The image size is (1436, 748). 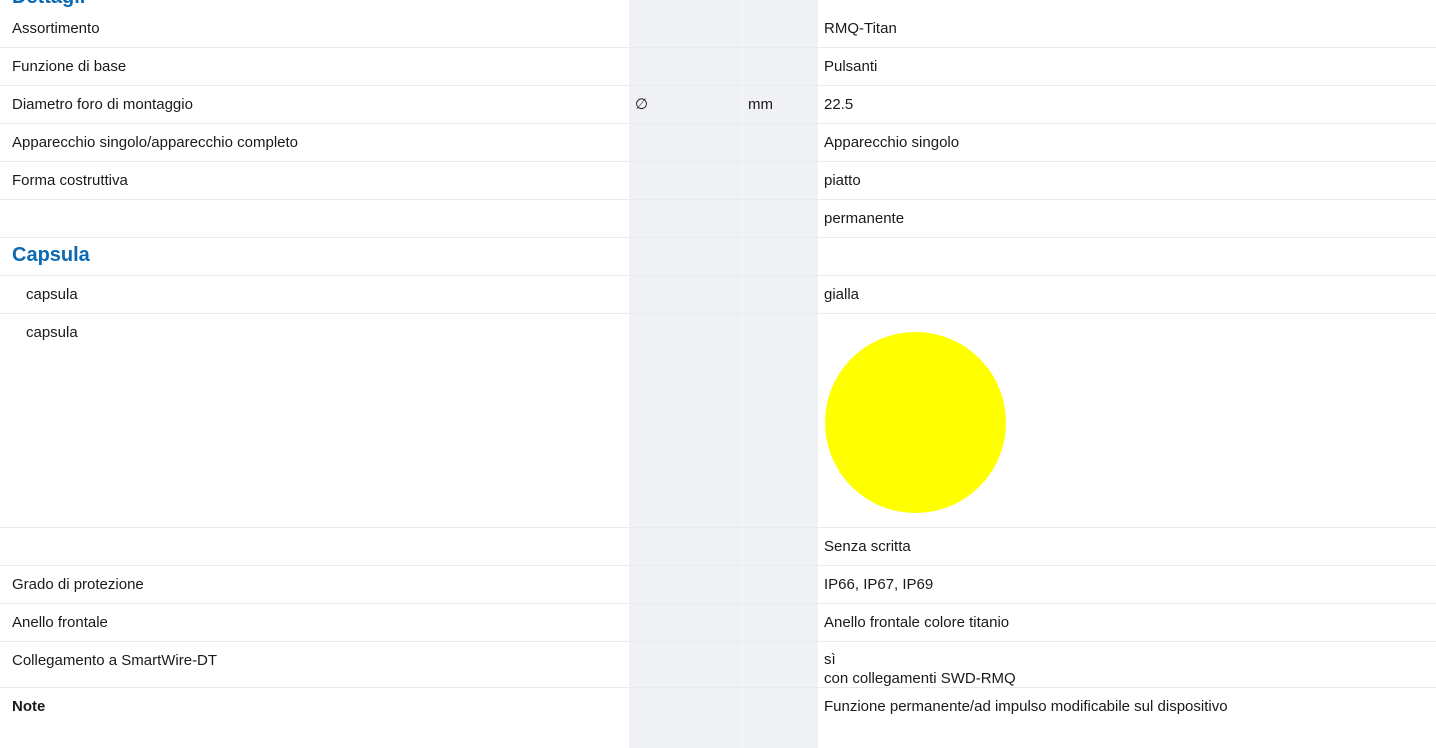 What do you see at coordinates (842, 180) in the screenshot?
I see `spec-value: piatto` at bounding box center [842, 180].